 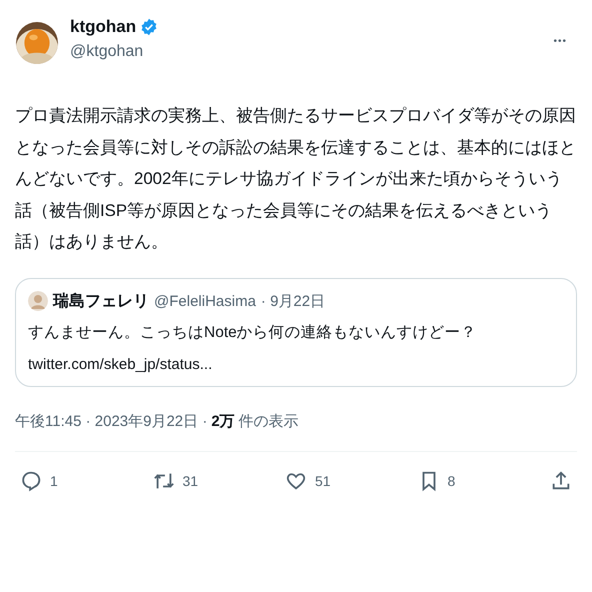 What do you see at coordinates (205, 301) in the screenshot?
I see `quote-author-handle: @FeleliHasima` at bounding box center [205, 301].